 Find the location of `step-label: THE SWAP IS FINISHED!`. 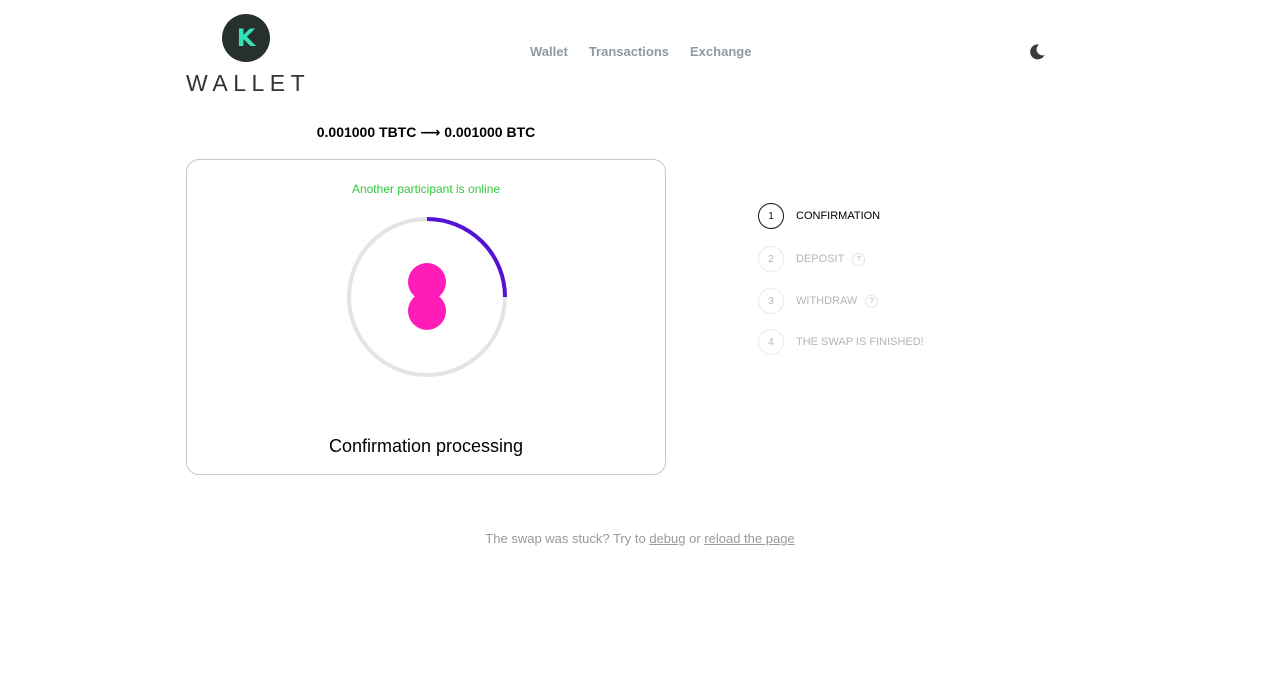

step-label: THE SWAP IS FINISHED! is located at coordinates (860, 342).